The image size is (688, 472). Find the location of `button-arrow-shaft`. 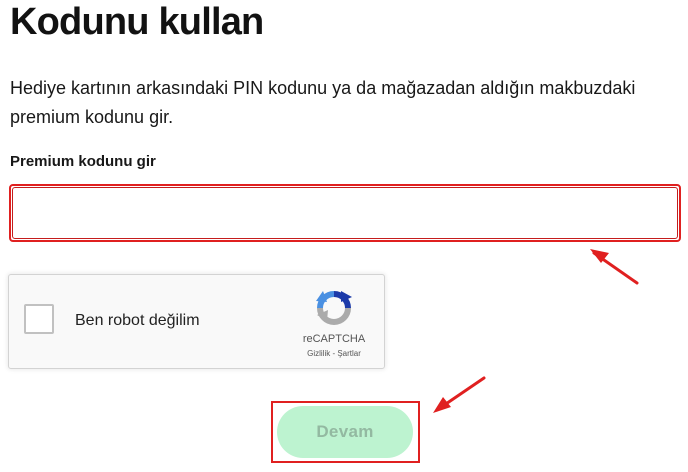

button-arrow-shaft is located at coordinates (460, 394).